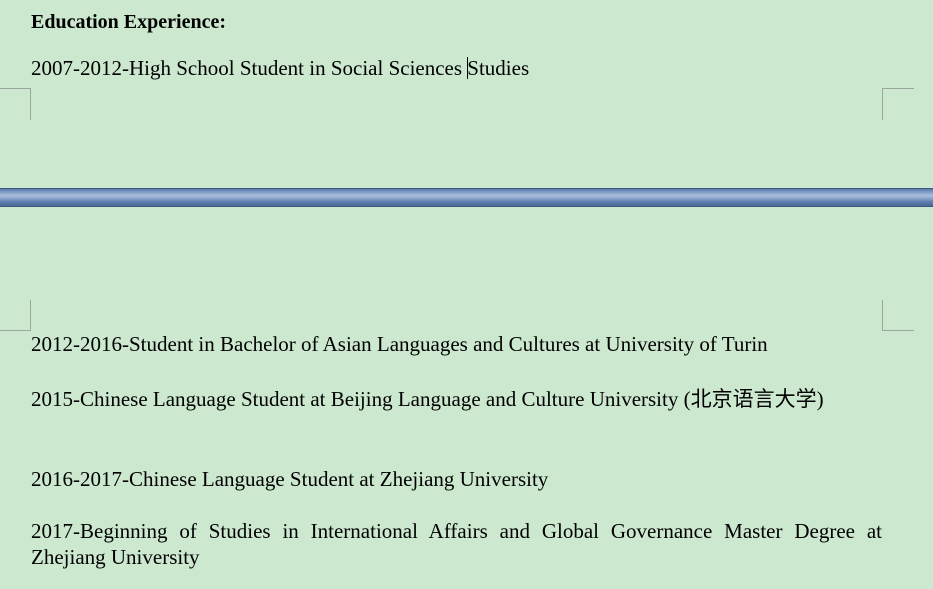  Describe the element at coordinates (898, 104) in the screenshot. I see `margin-corner-top-right` at that location.